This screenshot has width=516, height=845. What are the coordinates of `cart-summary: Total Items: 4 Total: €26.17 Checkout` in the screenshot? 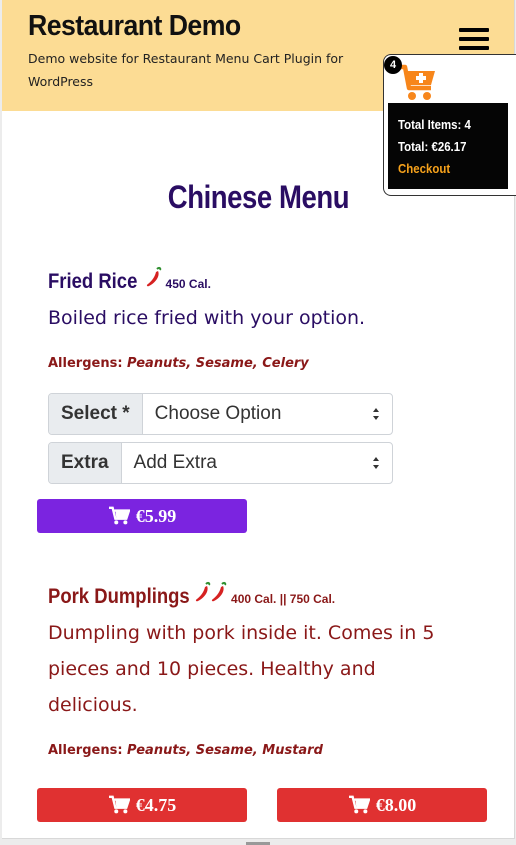 It's located at (448, 146).